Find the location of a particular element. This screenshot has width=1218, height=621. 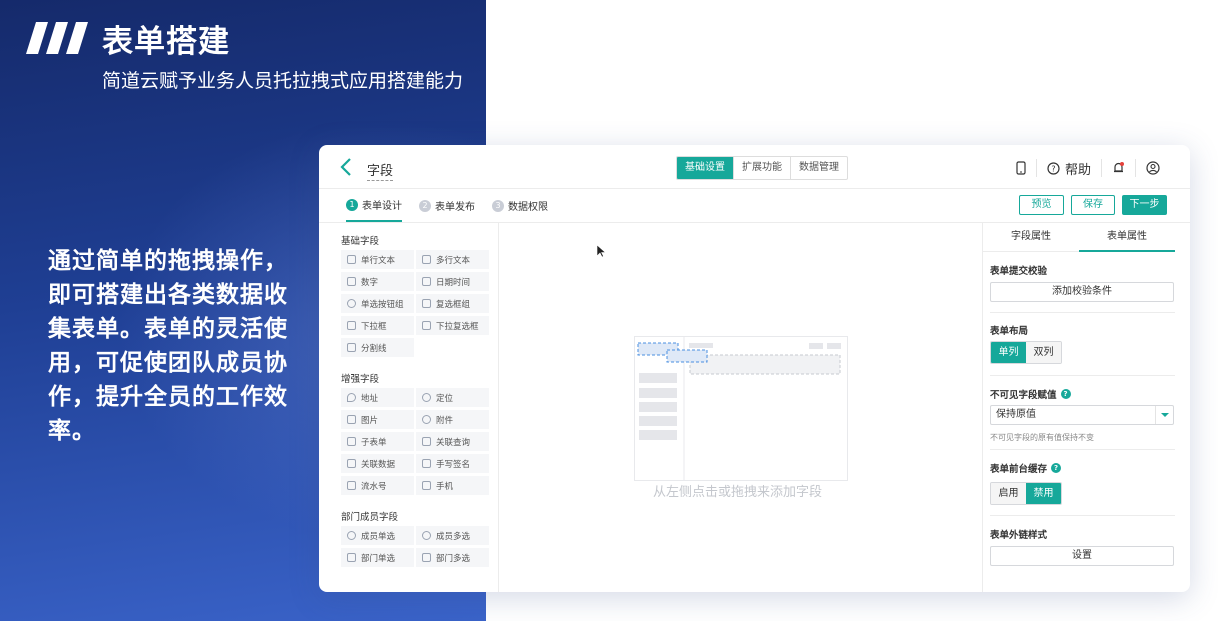

field-label: 日期时间 is located at coordinates (453, 282).